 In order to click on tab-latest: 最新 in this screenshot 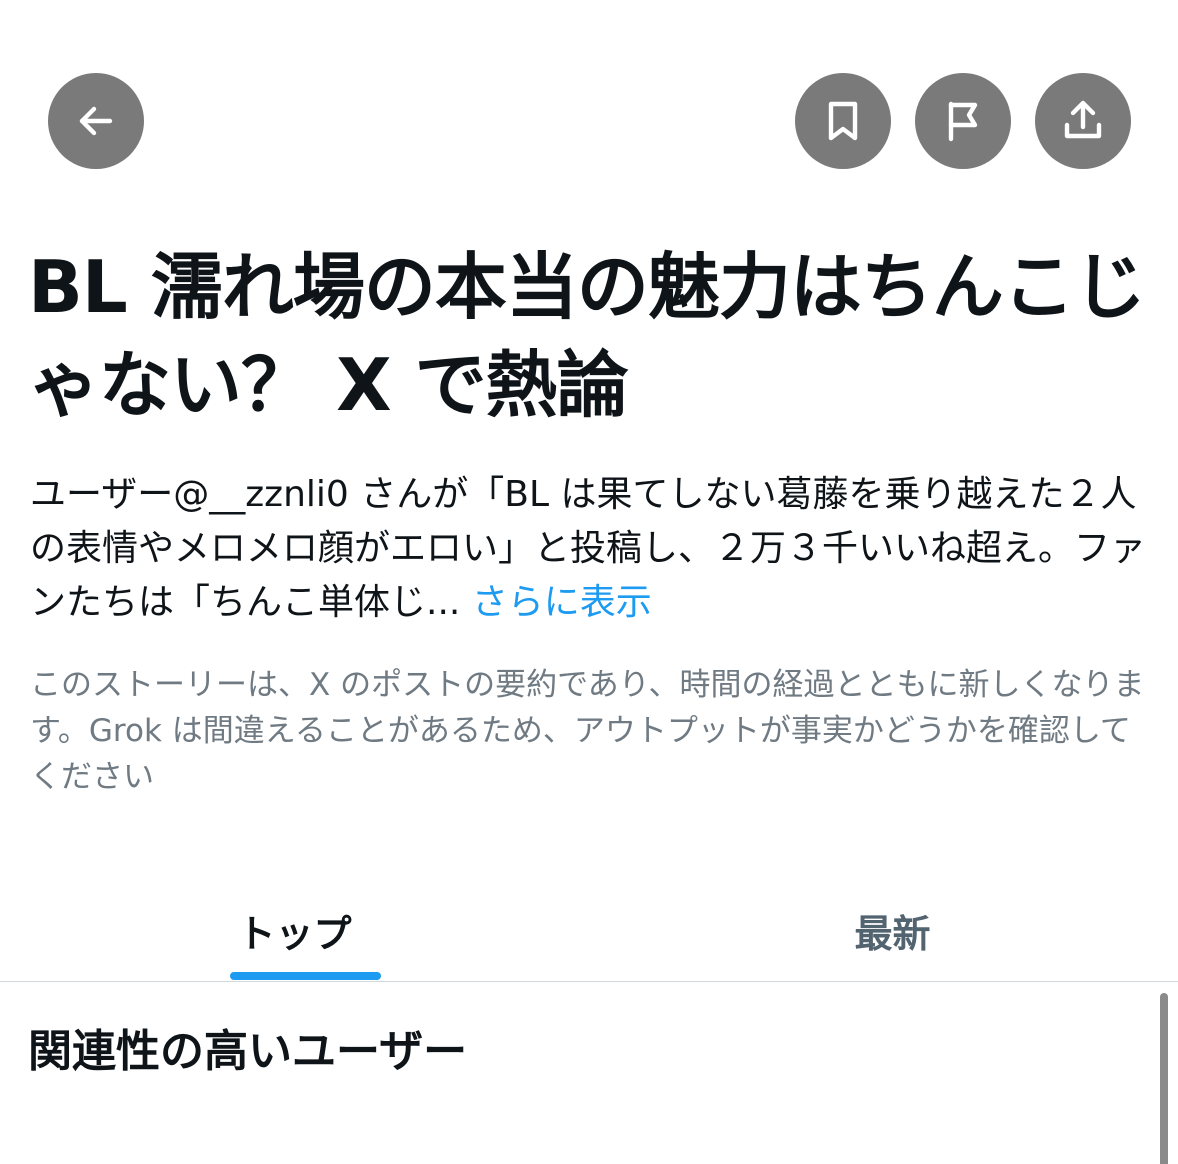, I will do `click(888, 930)`.